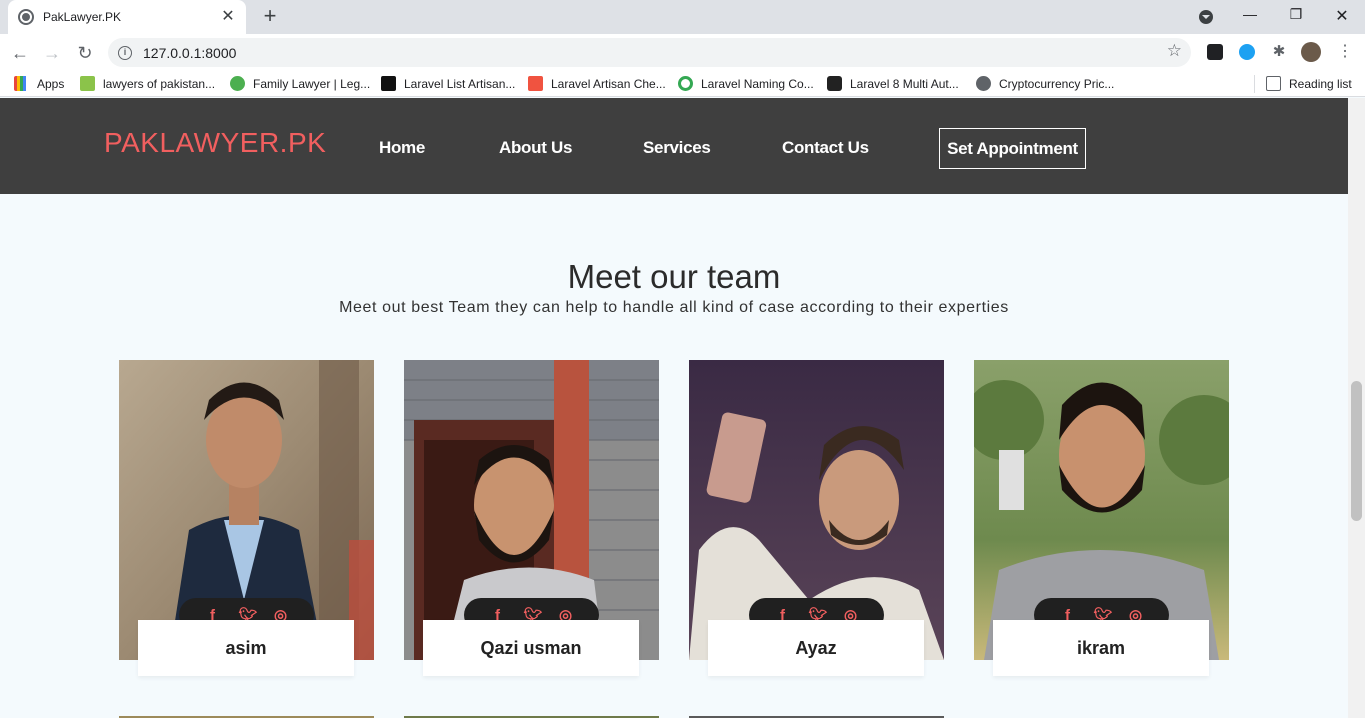 The width and height of the screenshot is (1365, 718). I want to click on apps-icon, so click(21, 83).